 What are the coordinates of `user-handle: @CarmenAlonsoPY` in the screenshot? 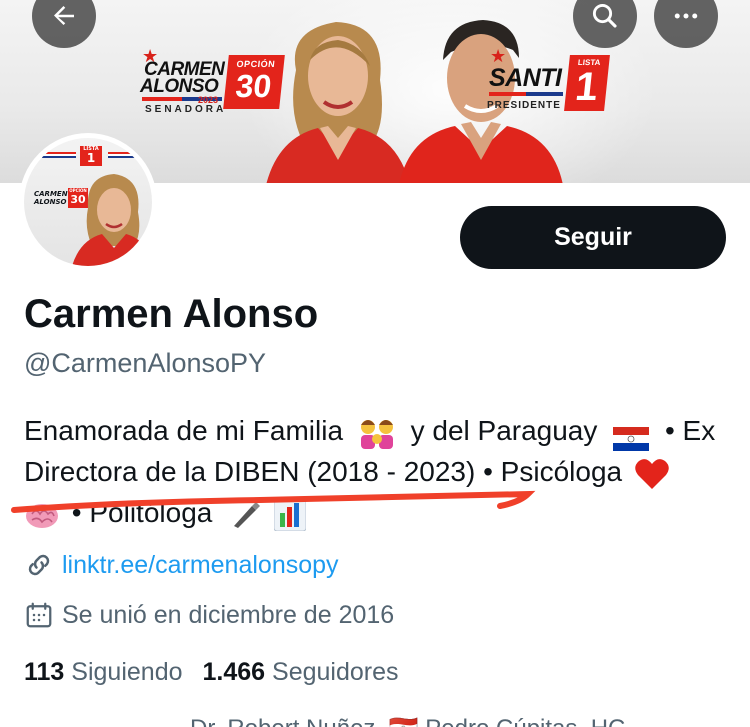 It's located at (145, 363).